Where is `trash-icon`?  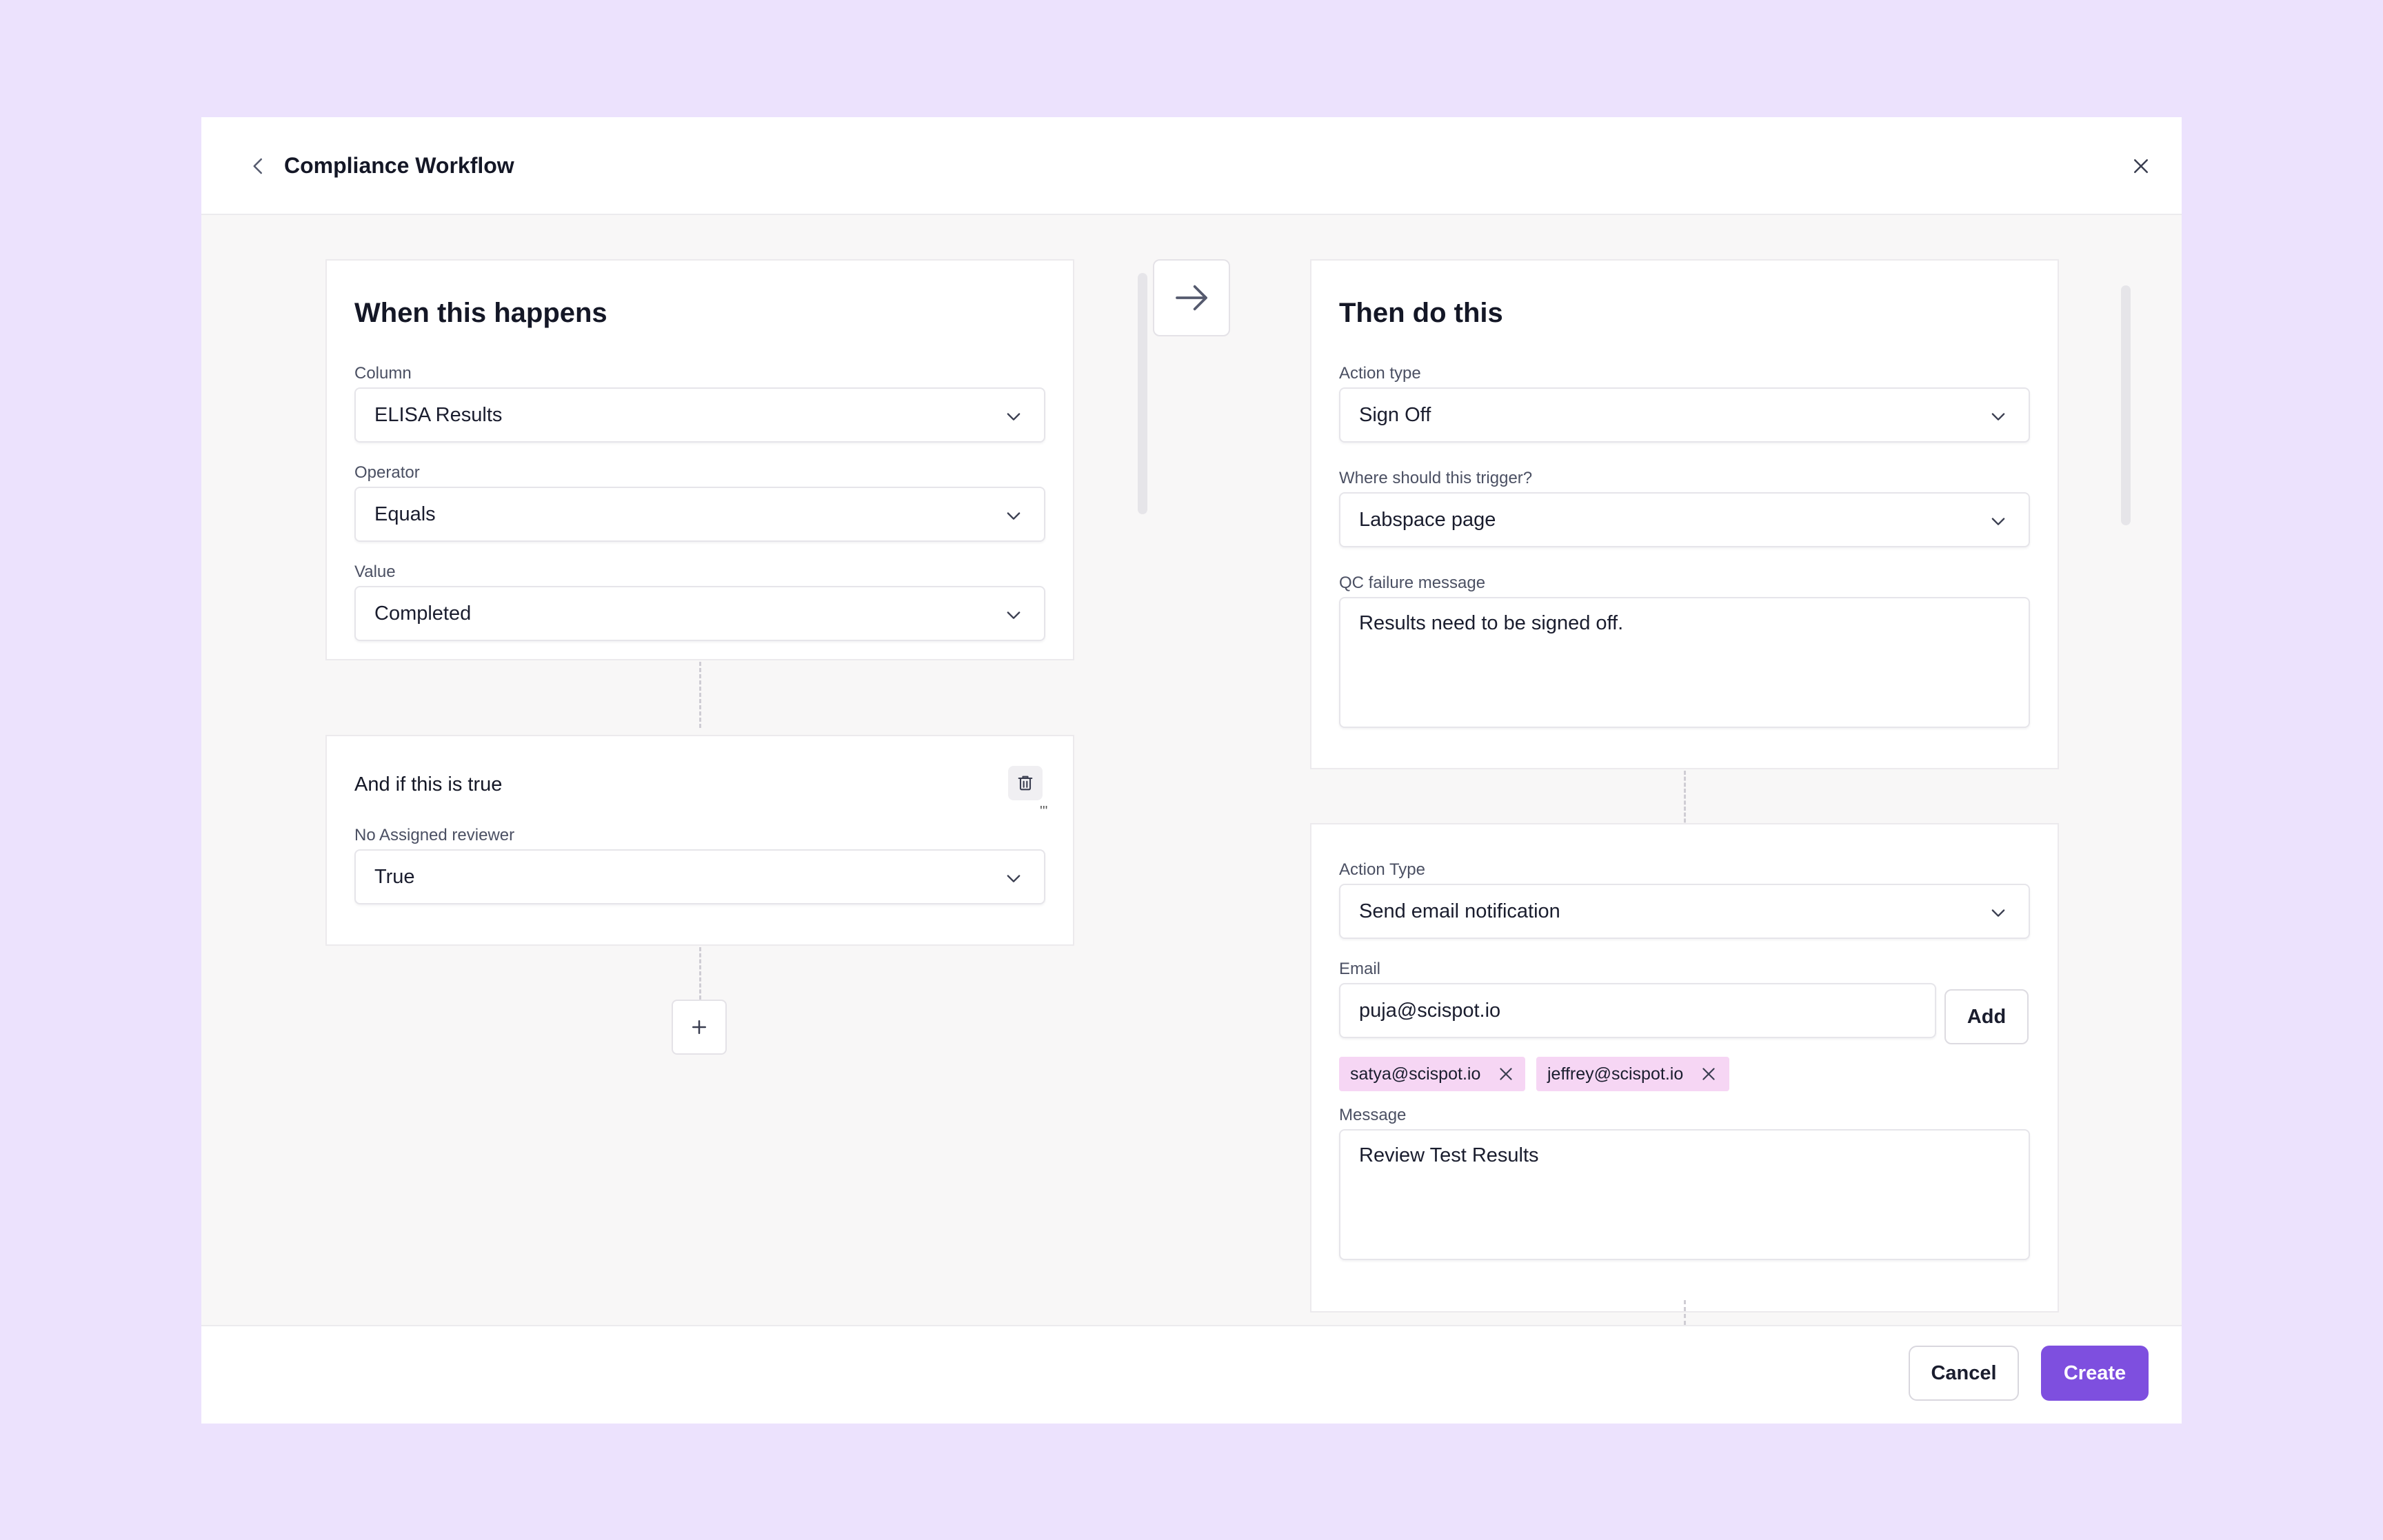 trash-icon is located at coordinates (1025, 784).